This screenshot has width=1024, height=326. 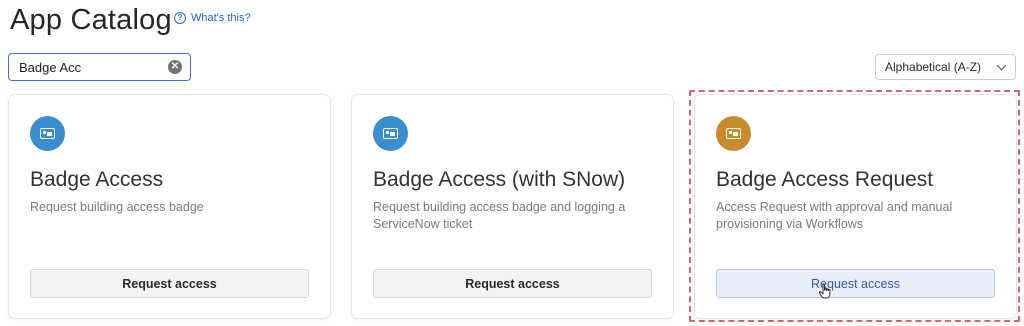 What do you see at coordinates (180, 18) in the screenshot?
I see `question-icon: ?` at bounding box center [180, 18].